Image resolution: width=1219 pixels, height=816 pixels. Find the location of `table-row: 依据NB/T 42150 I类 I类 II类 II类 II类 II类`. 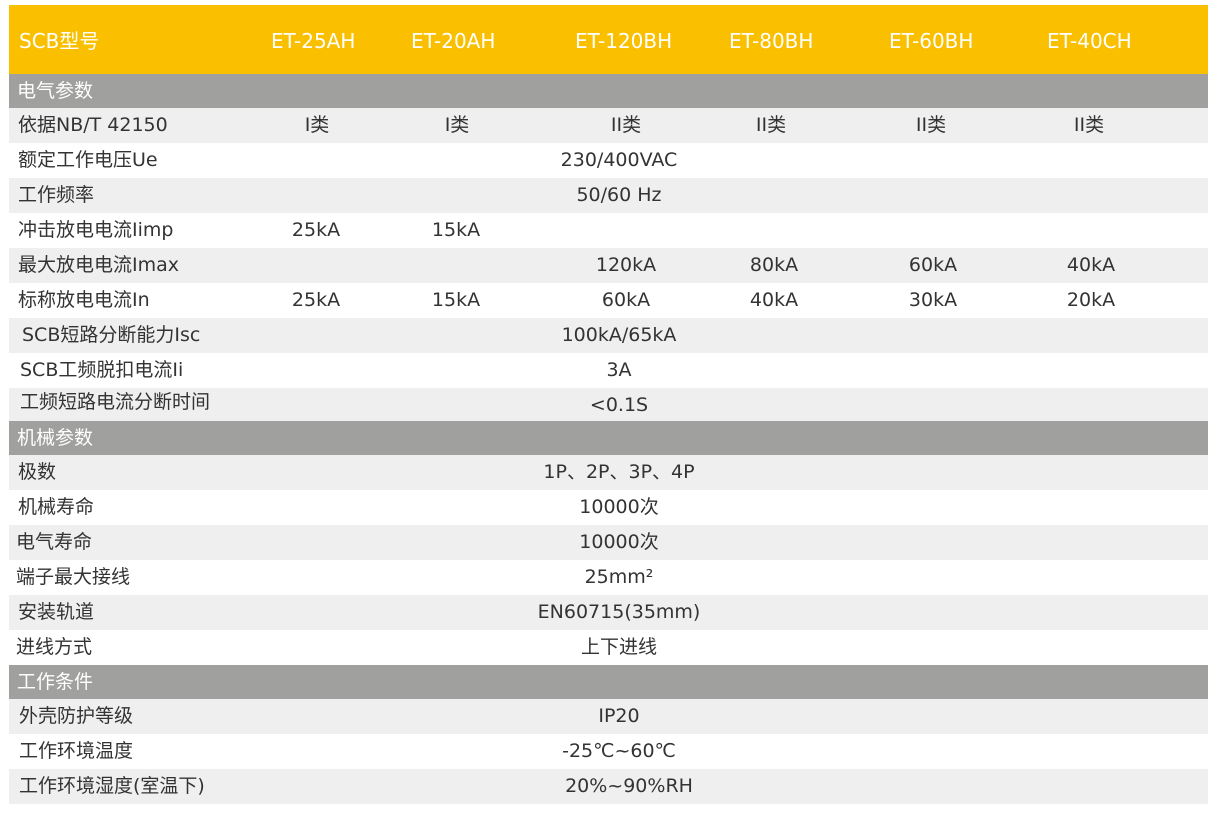

table-row: 依据NB/T 42150 I类 I类 II类 II类 II类 II类 is located at coordinates (608, 125).